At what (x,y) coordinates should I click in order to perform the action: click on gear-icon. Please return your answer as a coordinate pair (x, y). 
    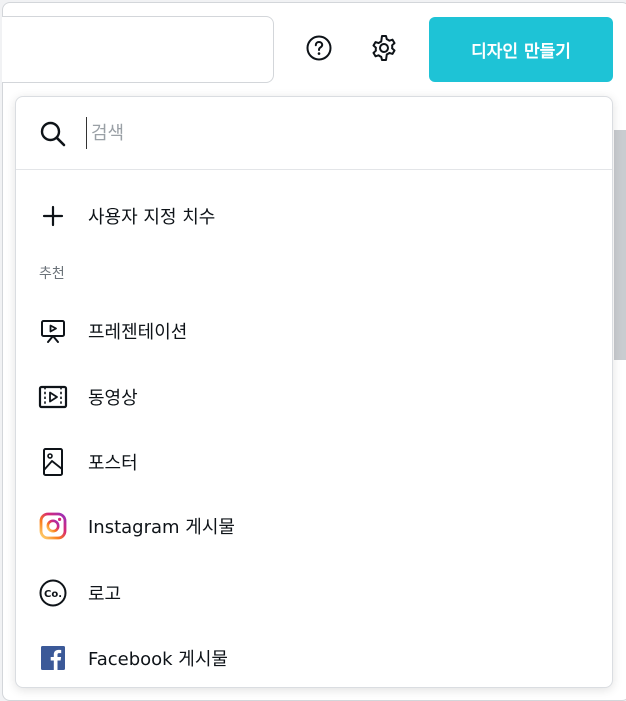
    Looking at the image, I should click on (384, 48).